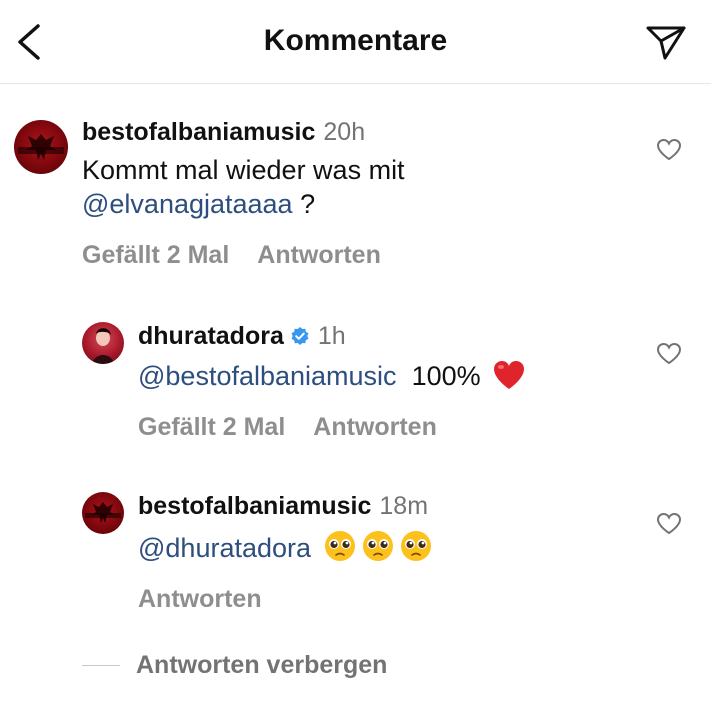  I want to click on divider-line, so click(101, 665).